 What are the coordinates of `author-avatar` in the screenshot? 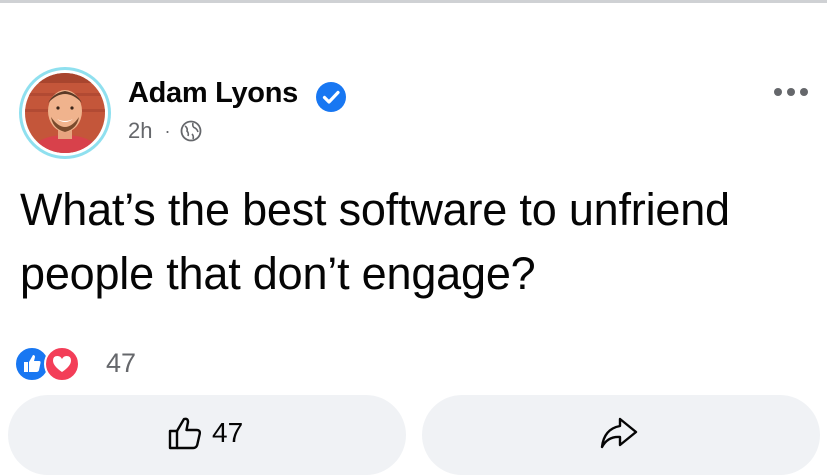 It's located at (65, 113).